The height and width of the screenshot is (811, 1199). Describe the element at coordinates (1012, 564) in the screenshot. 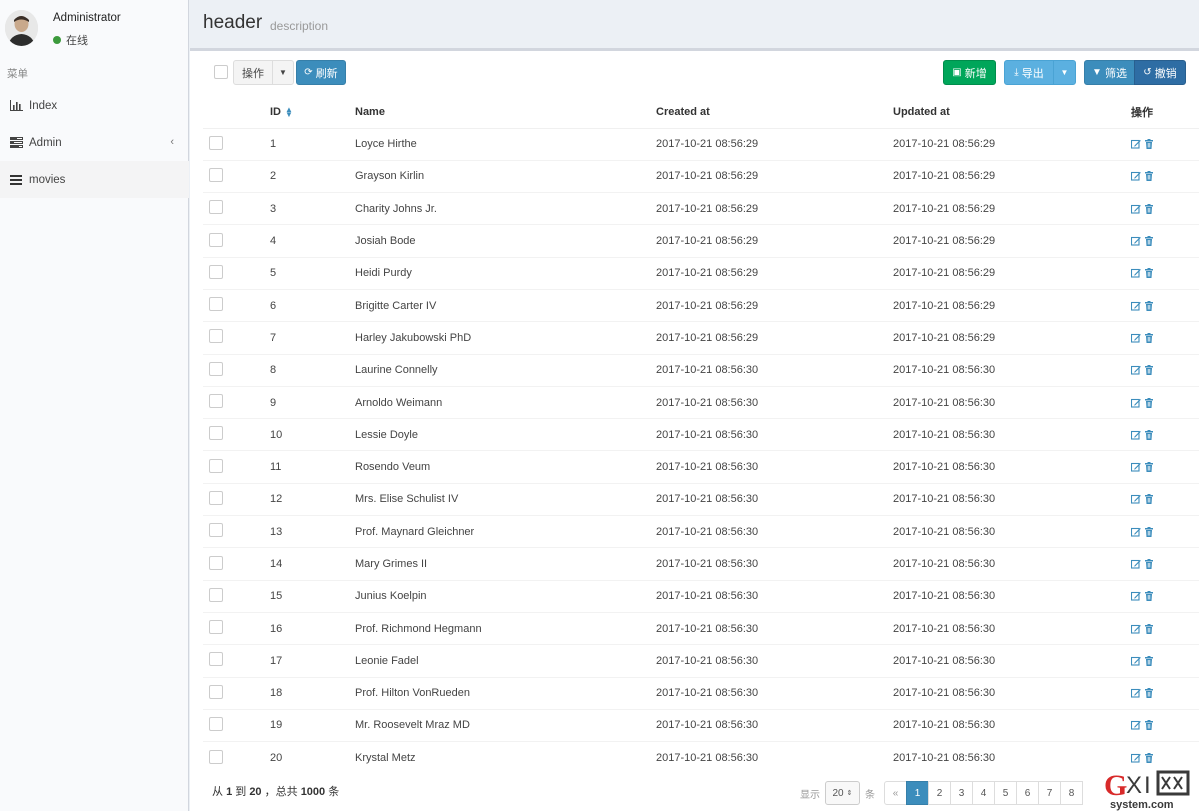

I see `row-updated-at: 2017-10-21 08:56:30` at that location.